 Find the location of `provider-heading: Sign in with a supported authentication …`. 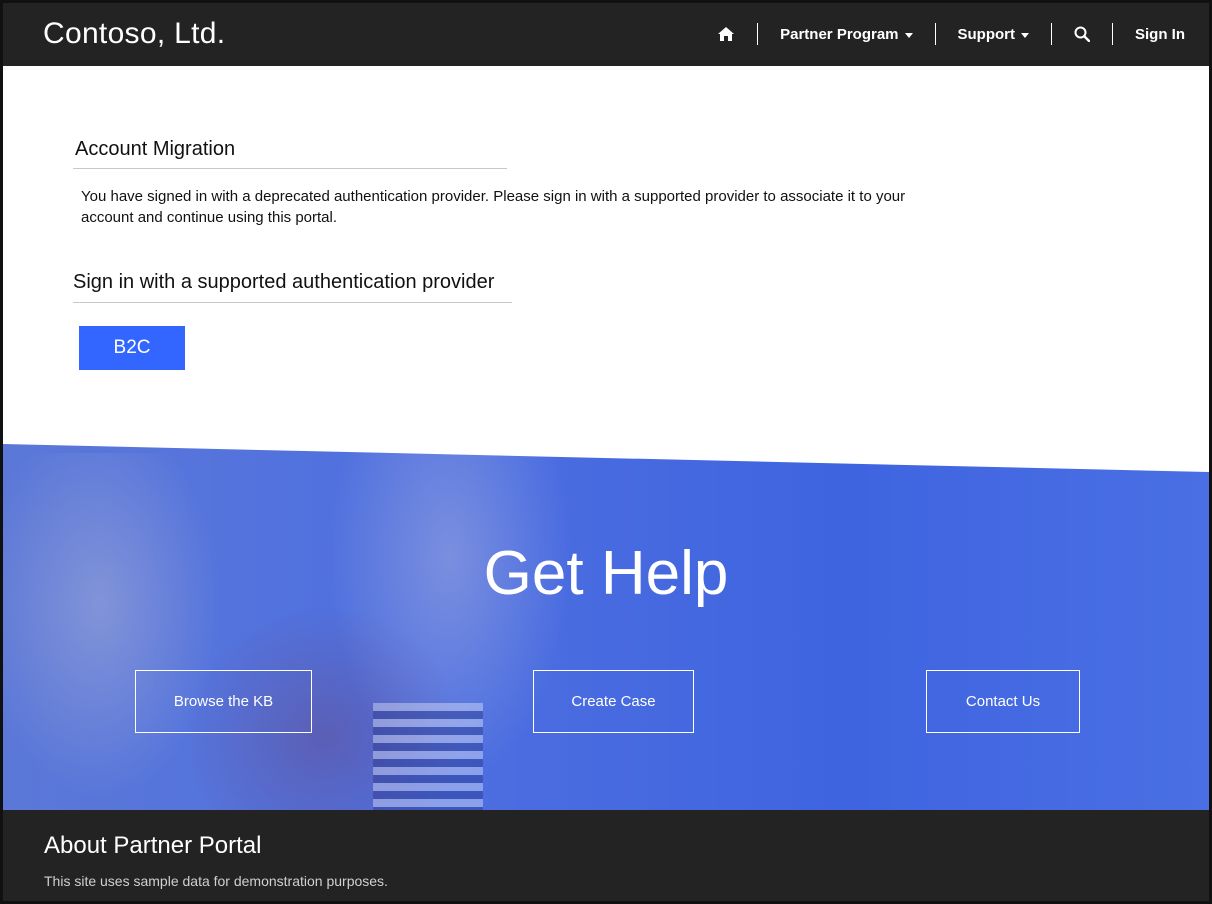

provider-heading: Sign in with a supported authentication … is located at coordinates (284, 282).